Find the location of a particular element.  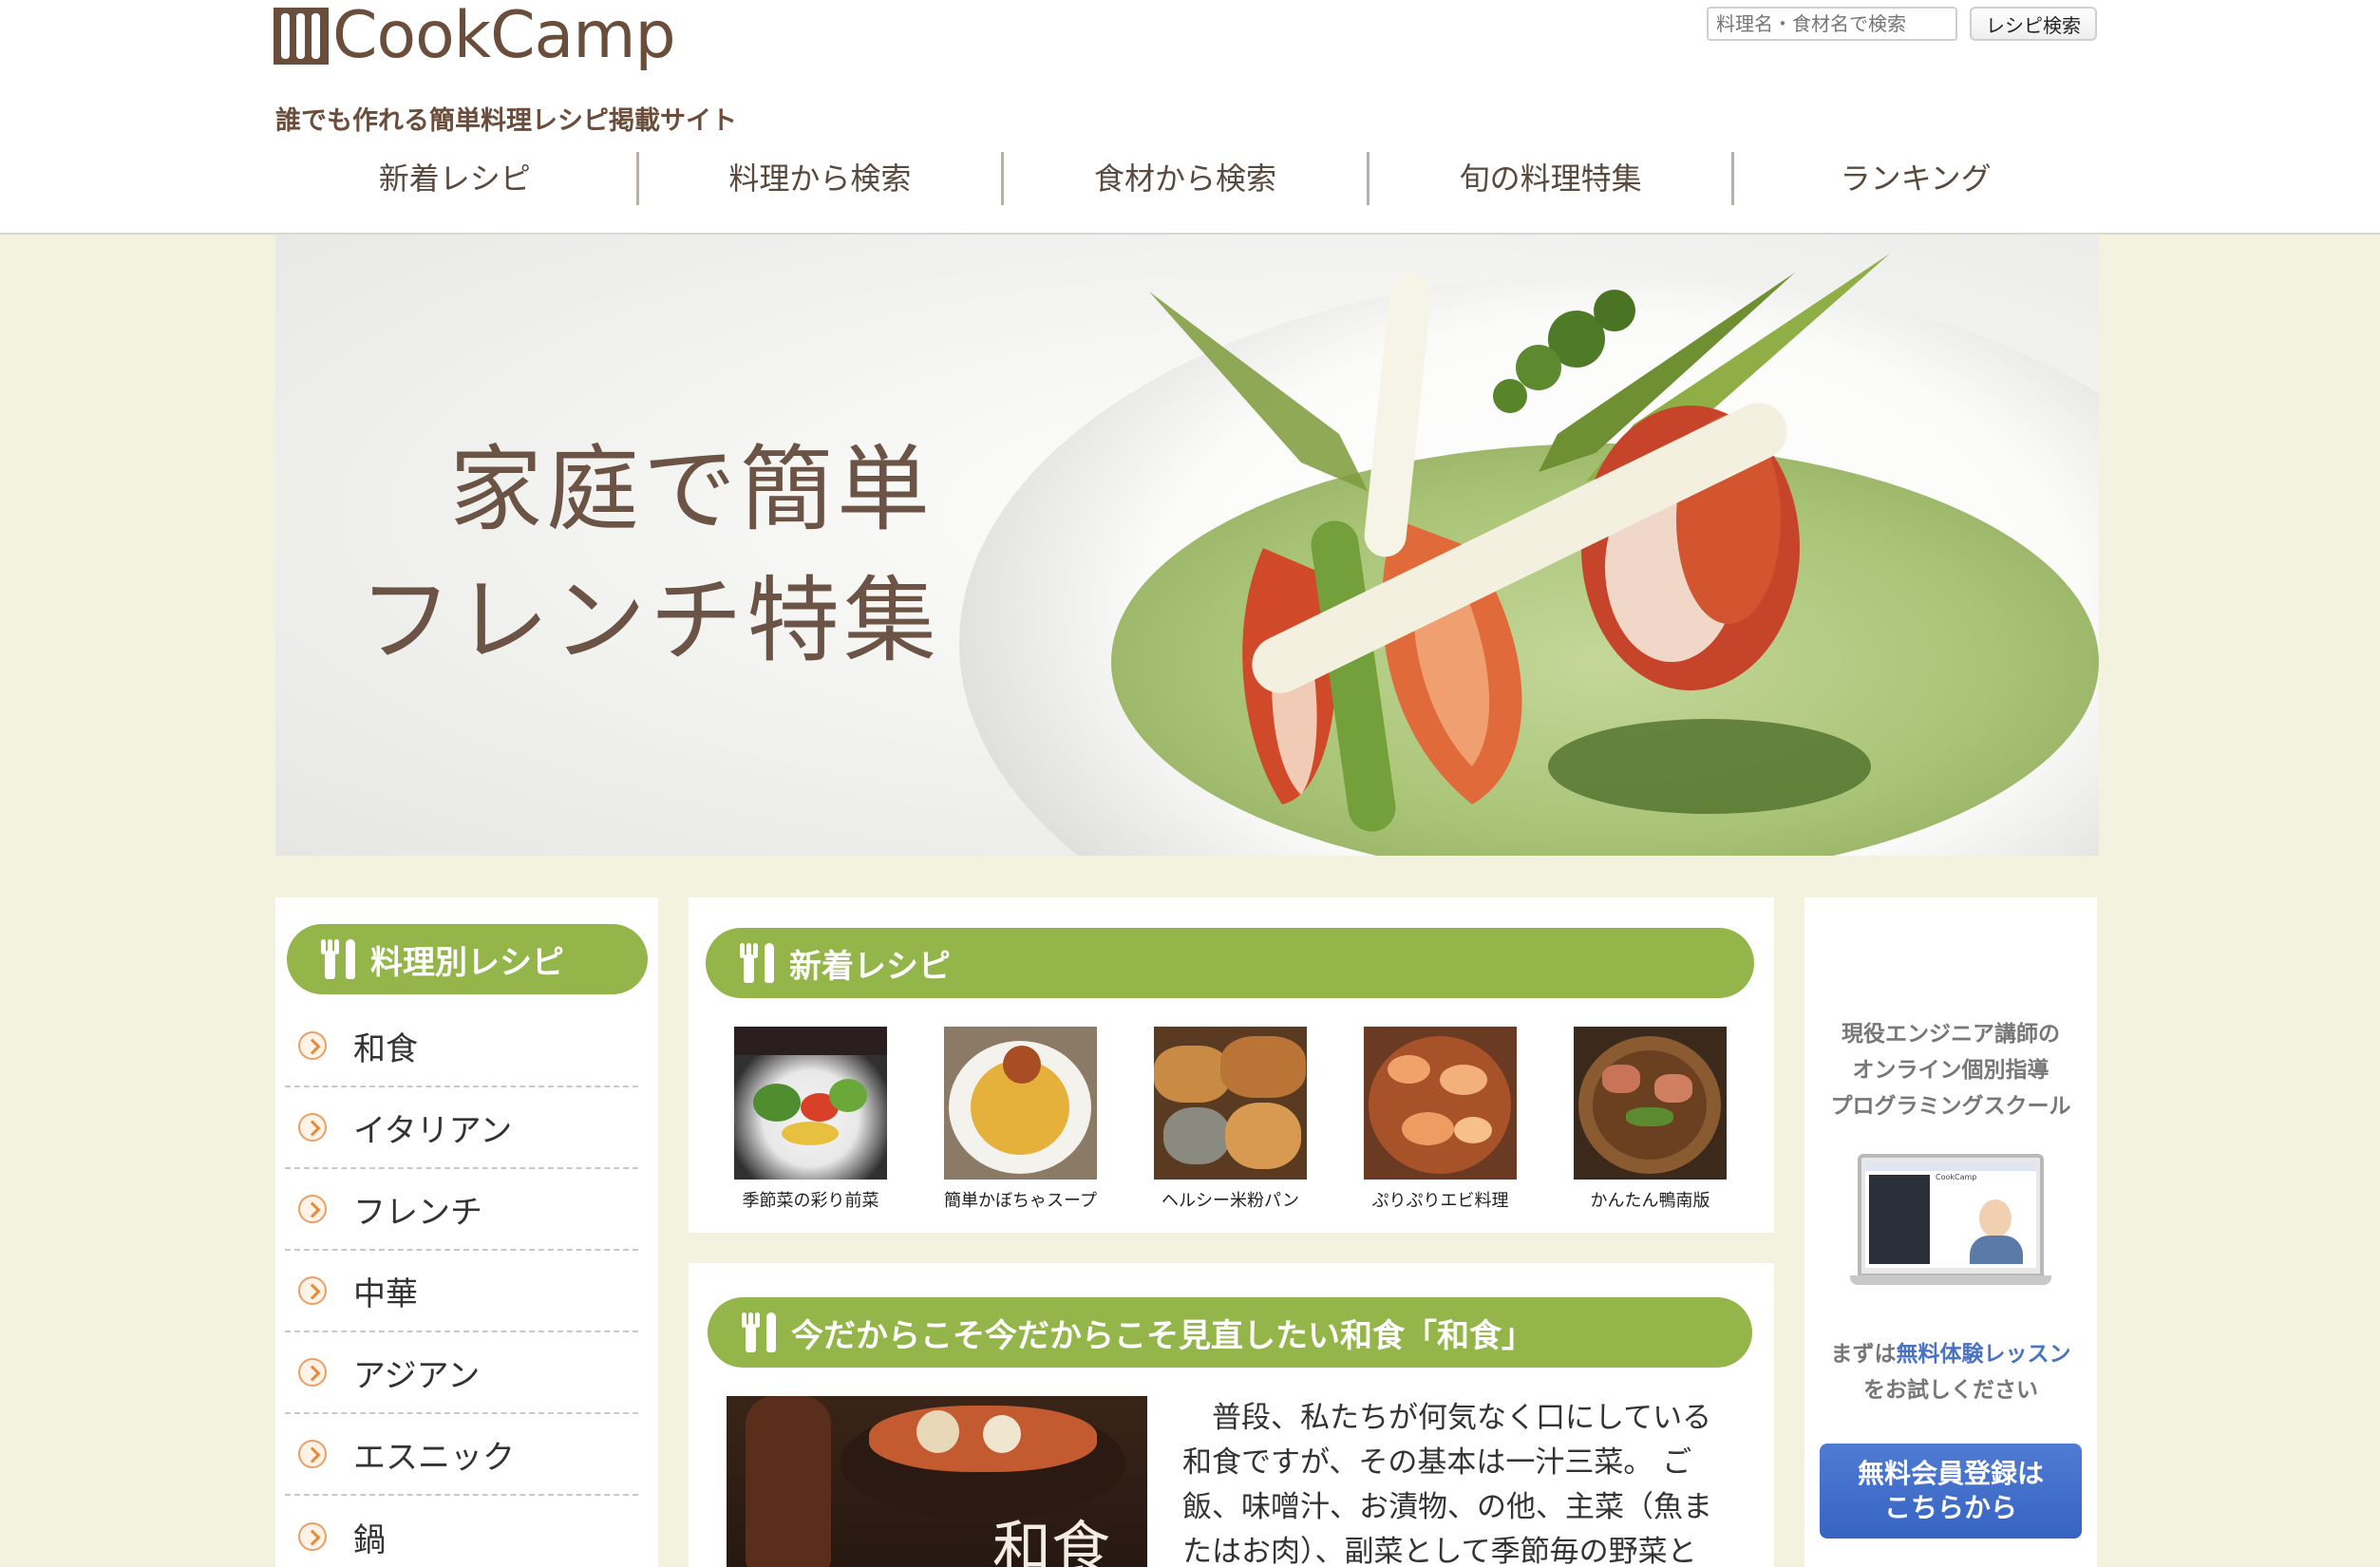

ad-line-2: オンライン個別指導 is located at coordinates (1950, 1070).